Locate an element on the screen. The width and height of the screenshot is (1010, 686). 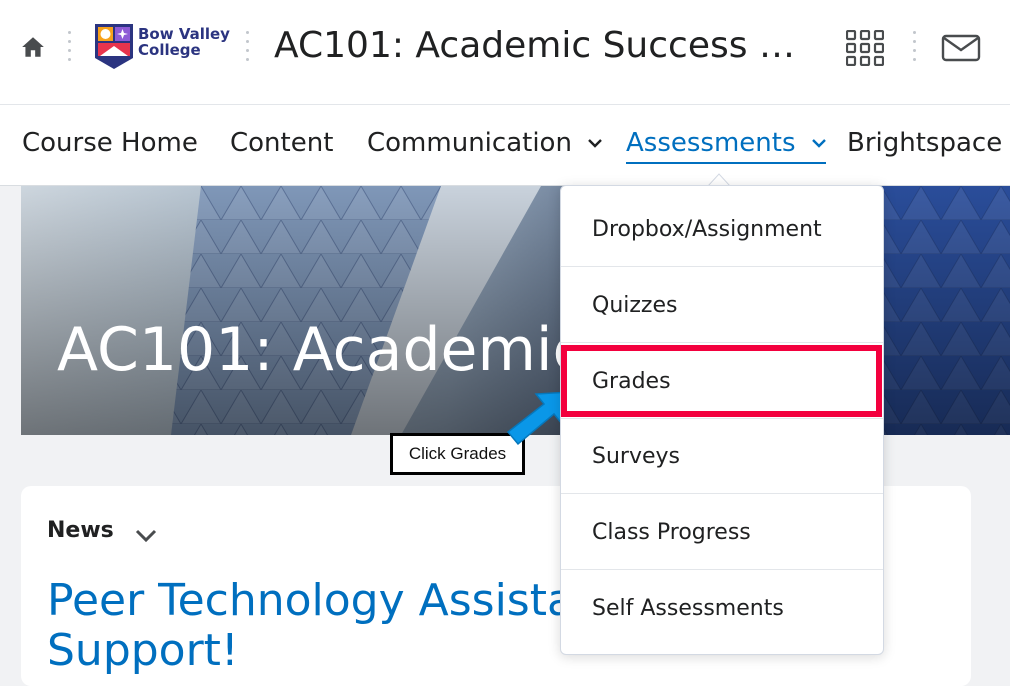
menu-item-quizzes: Quizzes is located at coordinates (722, 305).